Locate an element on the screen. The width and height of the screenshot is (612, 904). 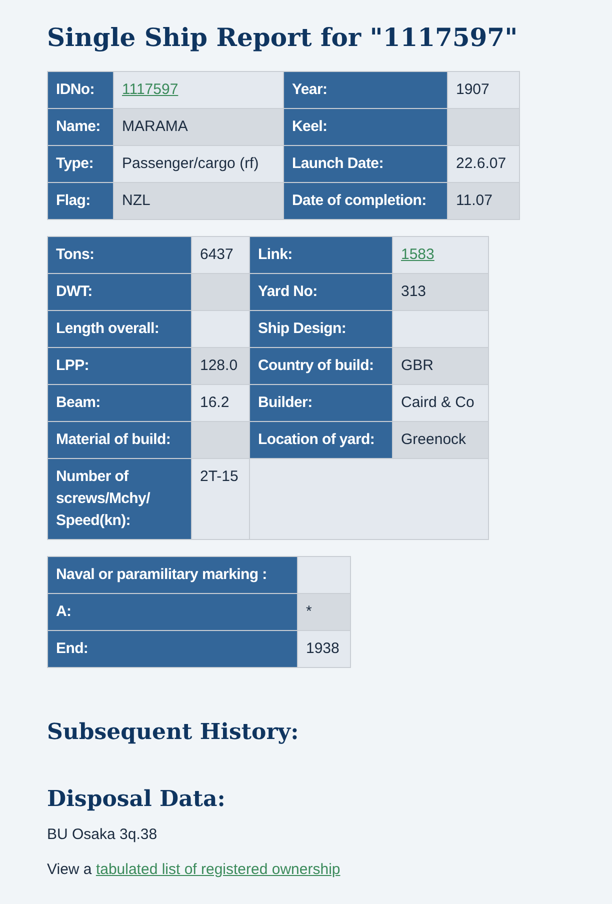
field-value: 2T-15 is located at coordinates (221, 499).